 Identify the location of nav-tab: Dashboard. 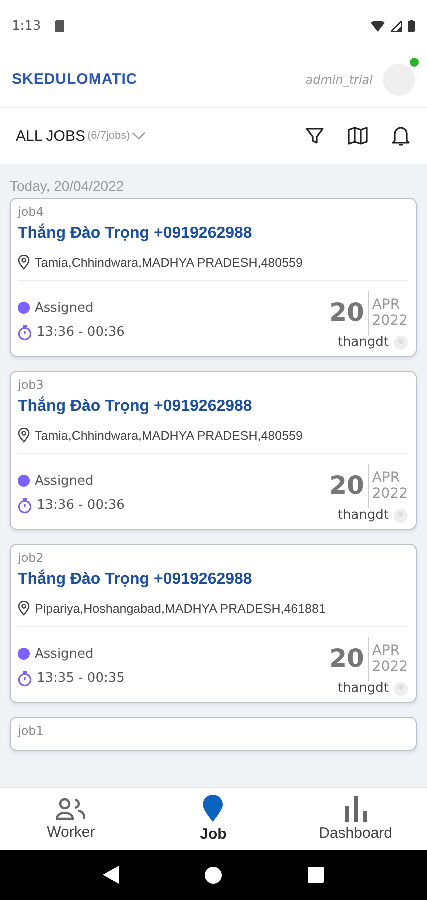
(355, 819).